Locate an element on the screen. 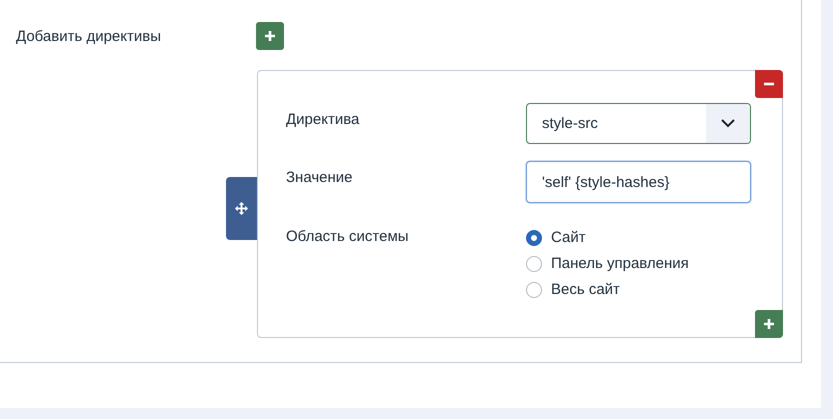  move-handle is located at coordinates (241, 208).